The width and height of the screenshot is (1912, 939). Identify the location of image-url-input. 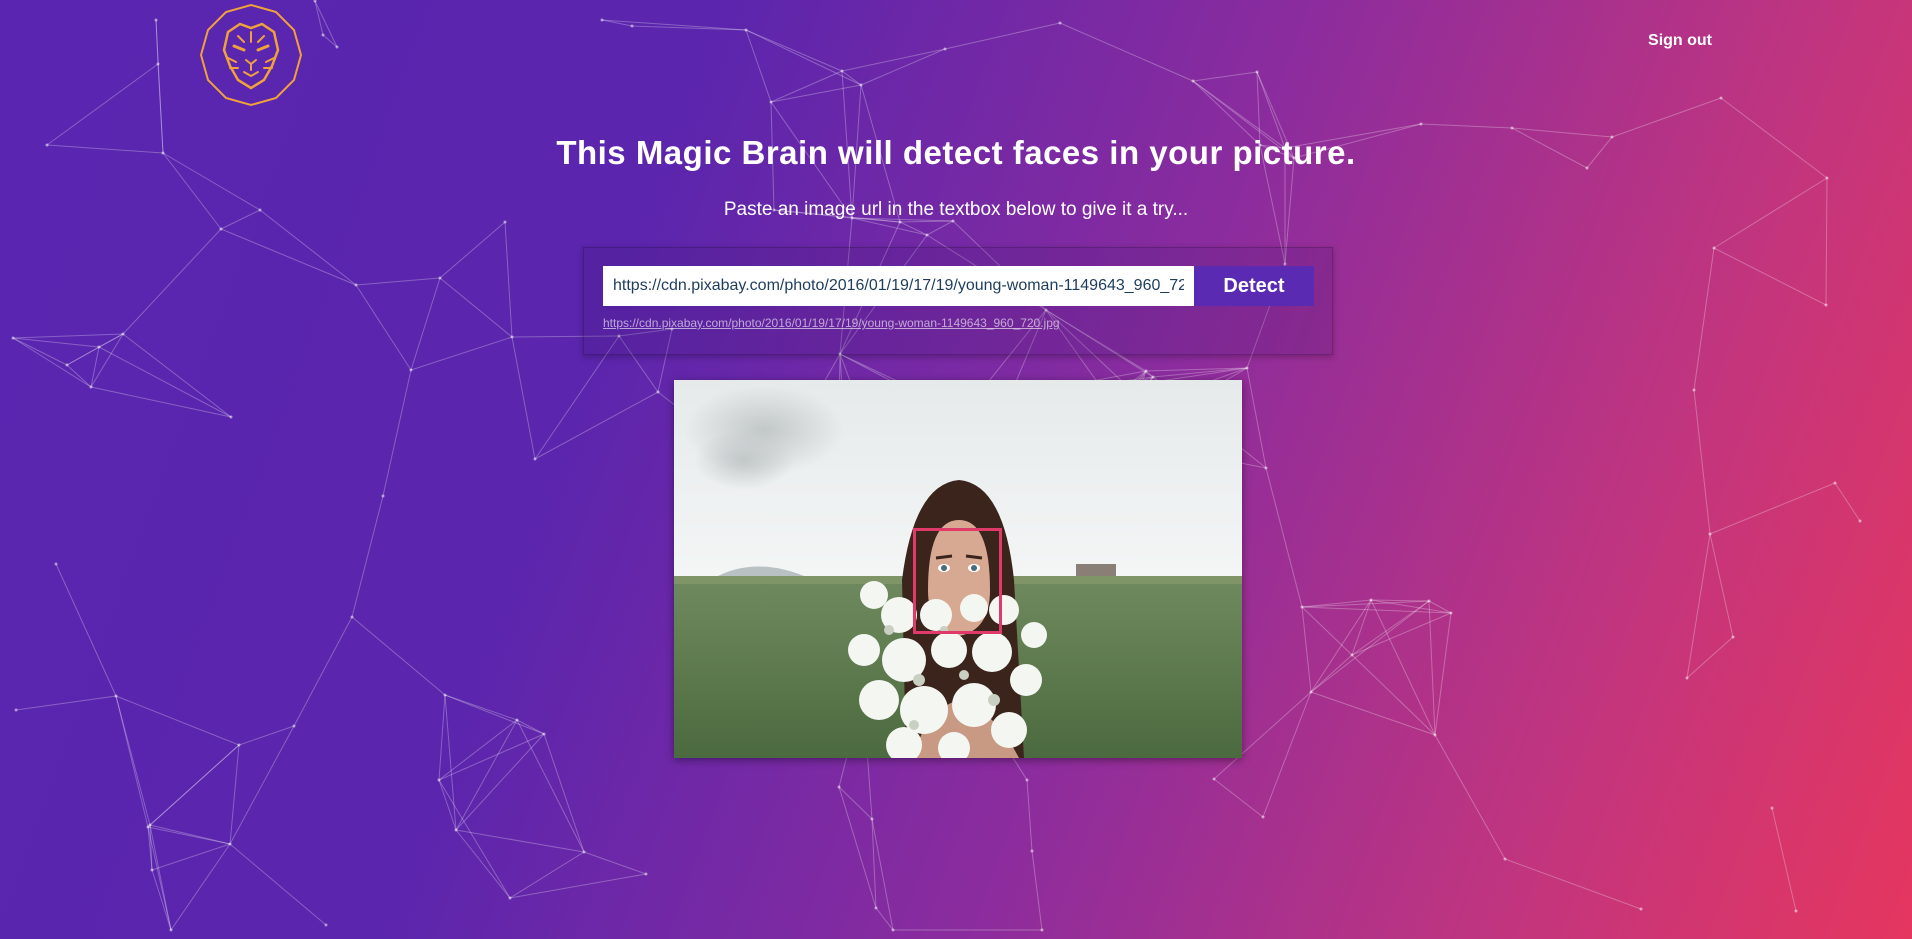
(898, 286).